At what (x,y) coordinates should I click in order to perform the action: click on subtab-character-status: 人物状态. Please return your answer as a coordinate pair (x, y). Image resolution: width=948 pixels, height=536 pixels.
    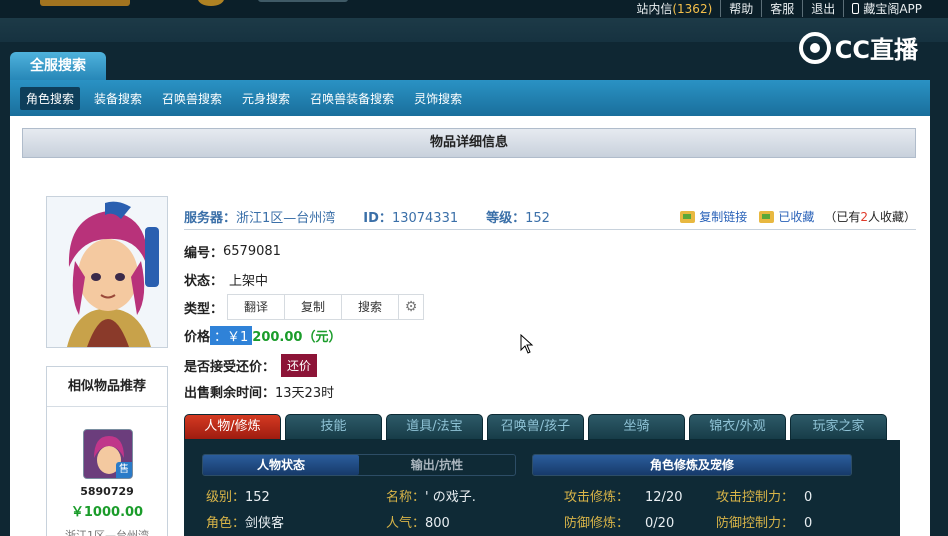
    Looking at the image, I should click on (281, 465).